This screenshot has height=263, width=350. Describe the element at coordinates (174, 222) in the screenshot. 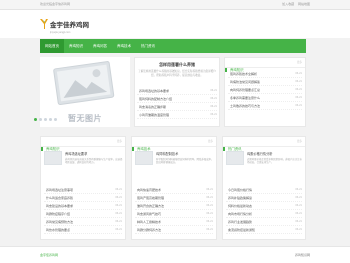

I see `list-item: 种鸡人工授精技术 06-21` at that location.